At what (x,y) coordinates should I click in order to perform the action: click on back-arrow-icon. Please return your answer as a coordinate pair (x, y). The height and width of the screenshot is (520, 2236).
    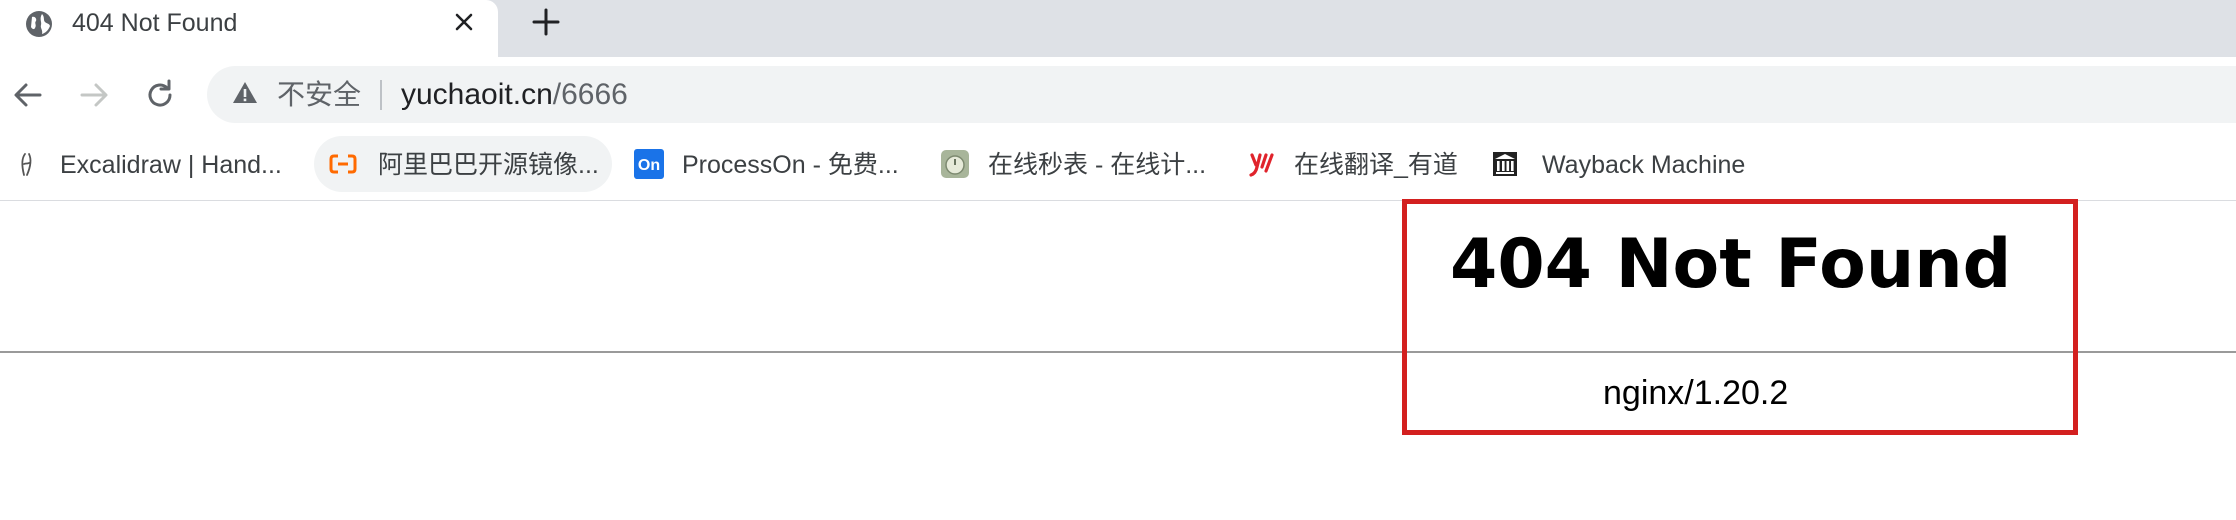
    Looking at the image, I should click on (28, 95).